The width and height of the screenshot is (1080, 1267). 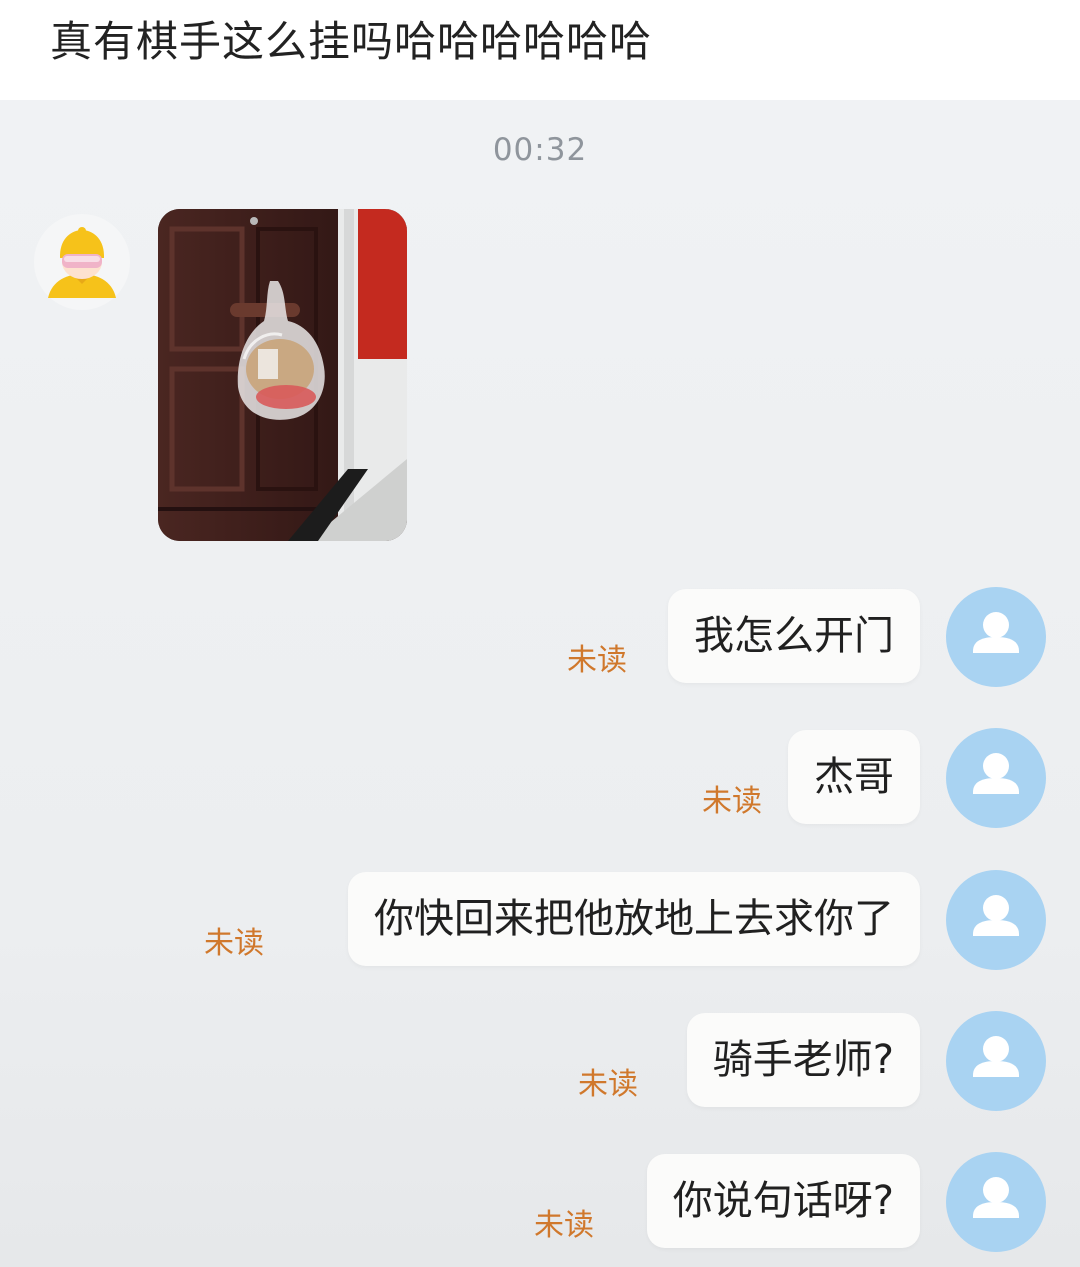 What do you see at coordinates (351, 41) in the screenshot?
I see `post-title: 真有棋手这么挂吗哈哈哈哈哈哈` at bounding box center [351, 41].